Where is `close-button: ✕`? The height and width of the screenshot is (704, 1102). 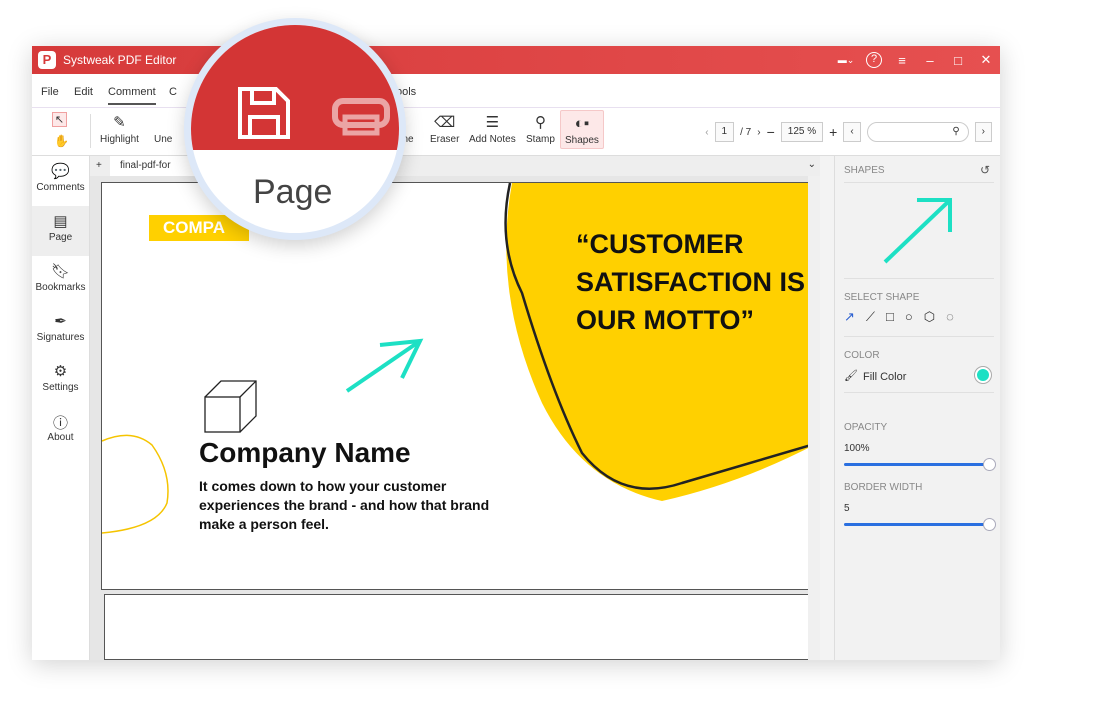 close-button: ✕ is located at coordinates (986, 60).